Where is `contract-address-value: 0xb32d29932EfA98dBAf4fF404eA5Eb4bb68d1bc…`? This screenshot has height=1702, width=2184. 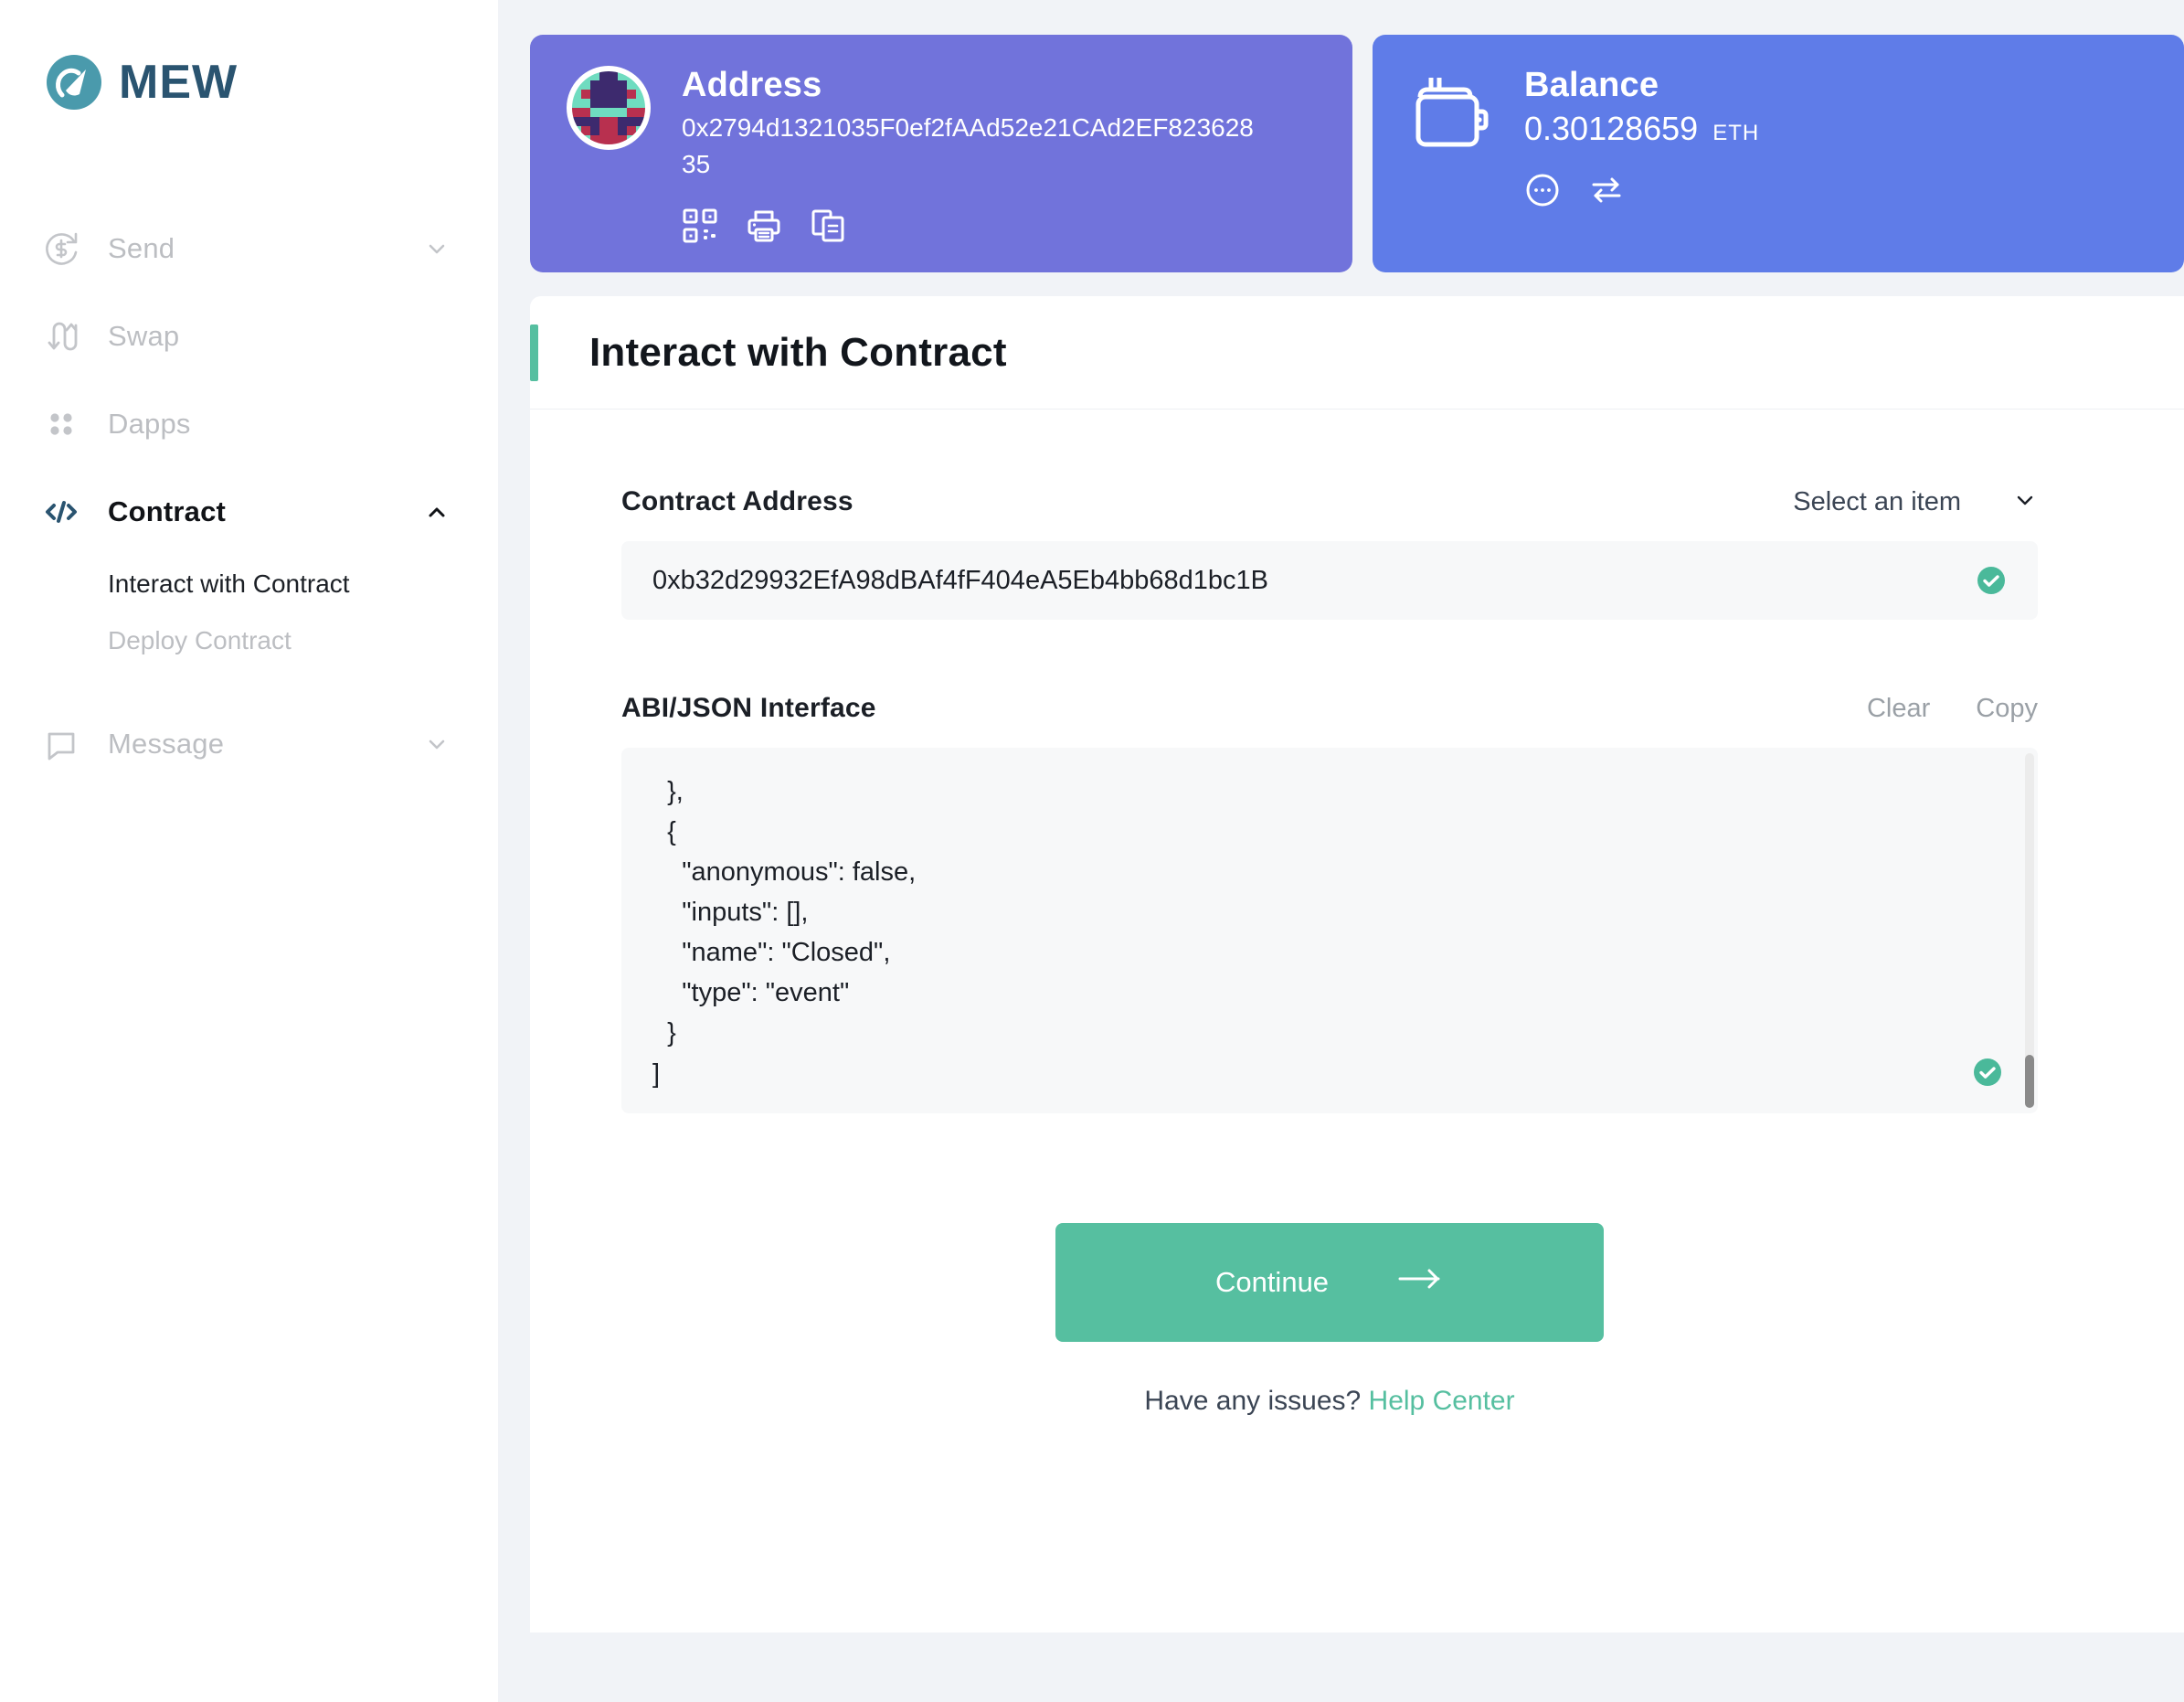 contract-address-value: 0xb32d29932EfA98dBAf4fF404eA5Eb4bb68d1bc… is located at coordinates (961, 580).